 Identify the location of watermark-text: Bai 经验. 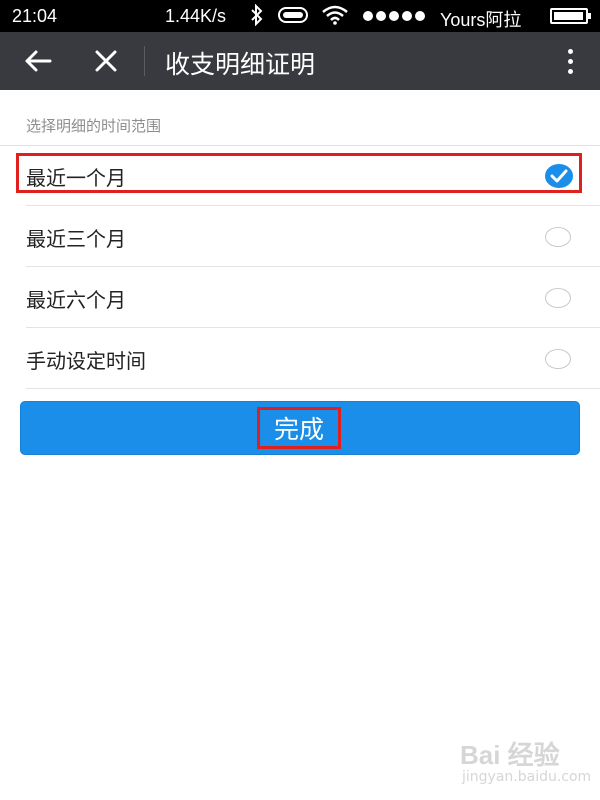
(510, 755).